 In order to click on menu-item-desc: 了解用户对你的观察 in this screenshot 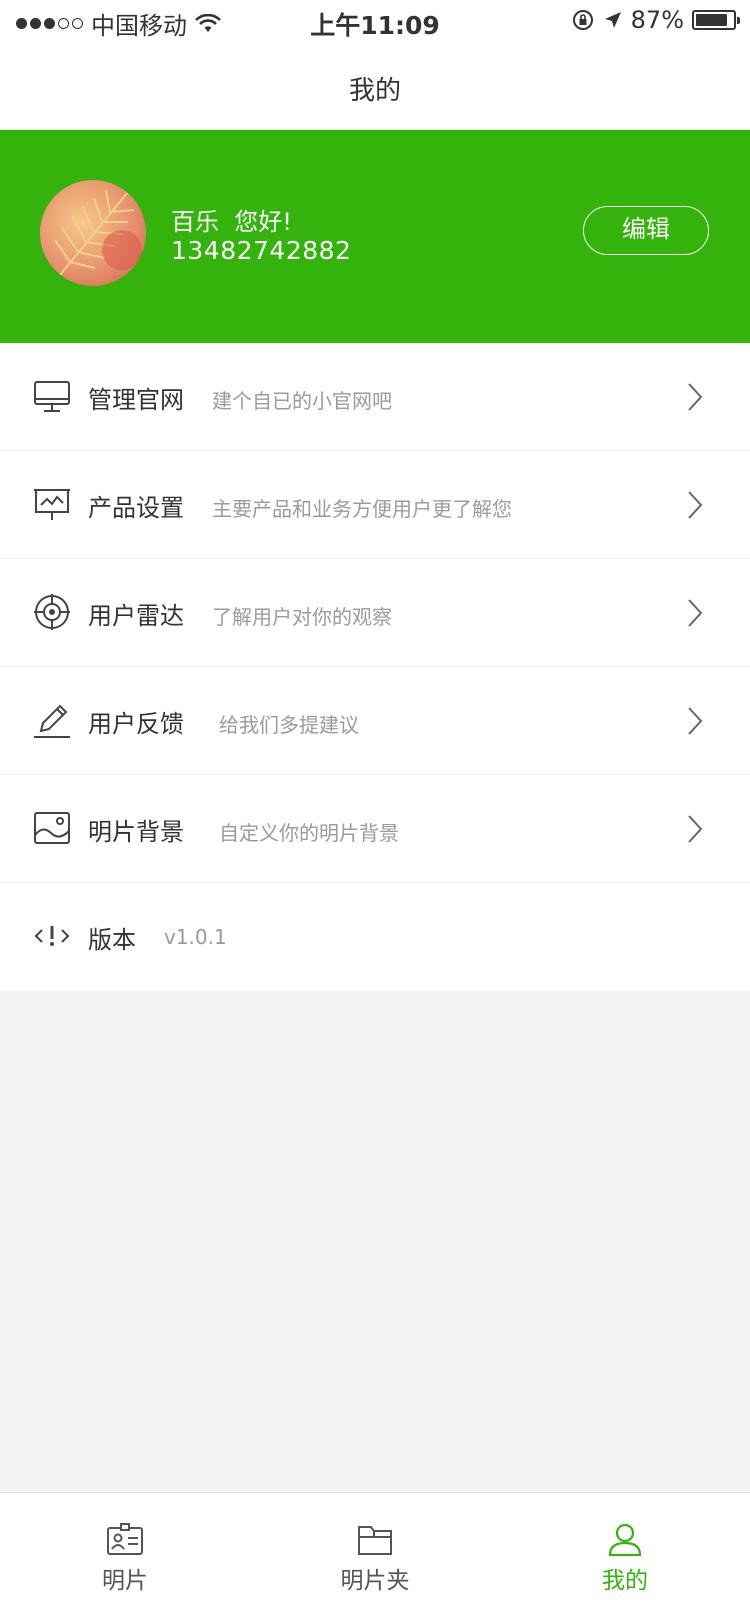, I will do `click(302, 617)`.